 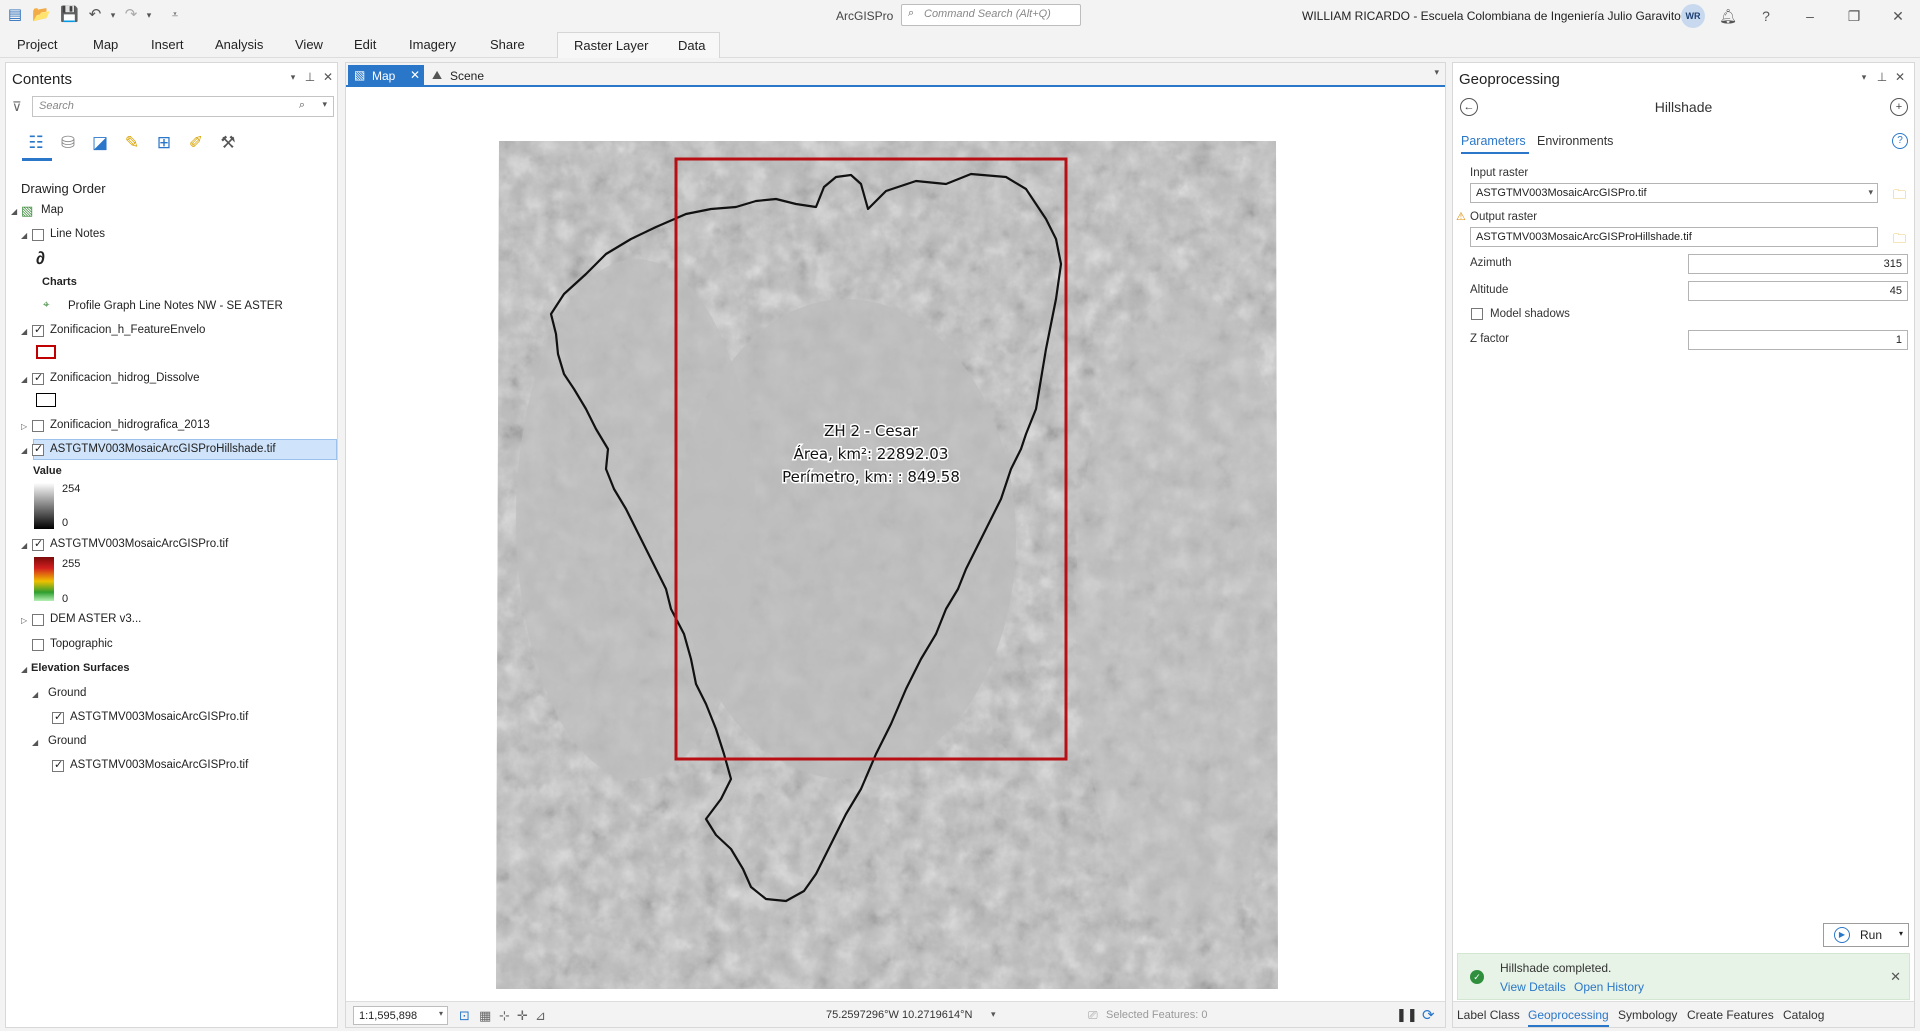 What do you see at coordinates (1533, 987) in the screenshot?
I see `view-details-link: View Details` at bounding box center [1533, 987].